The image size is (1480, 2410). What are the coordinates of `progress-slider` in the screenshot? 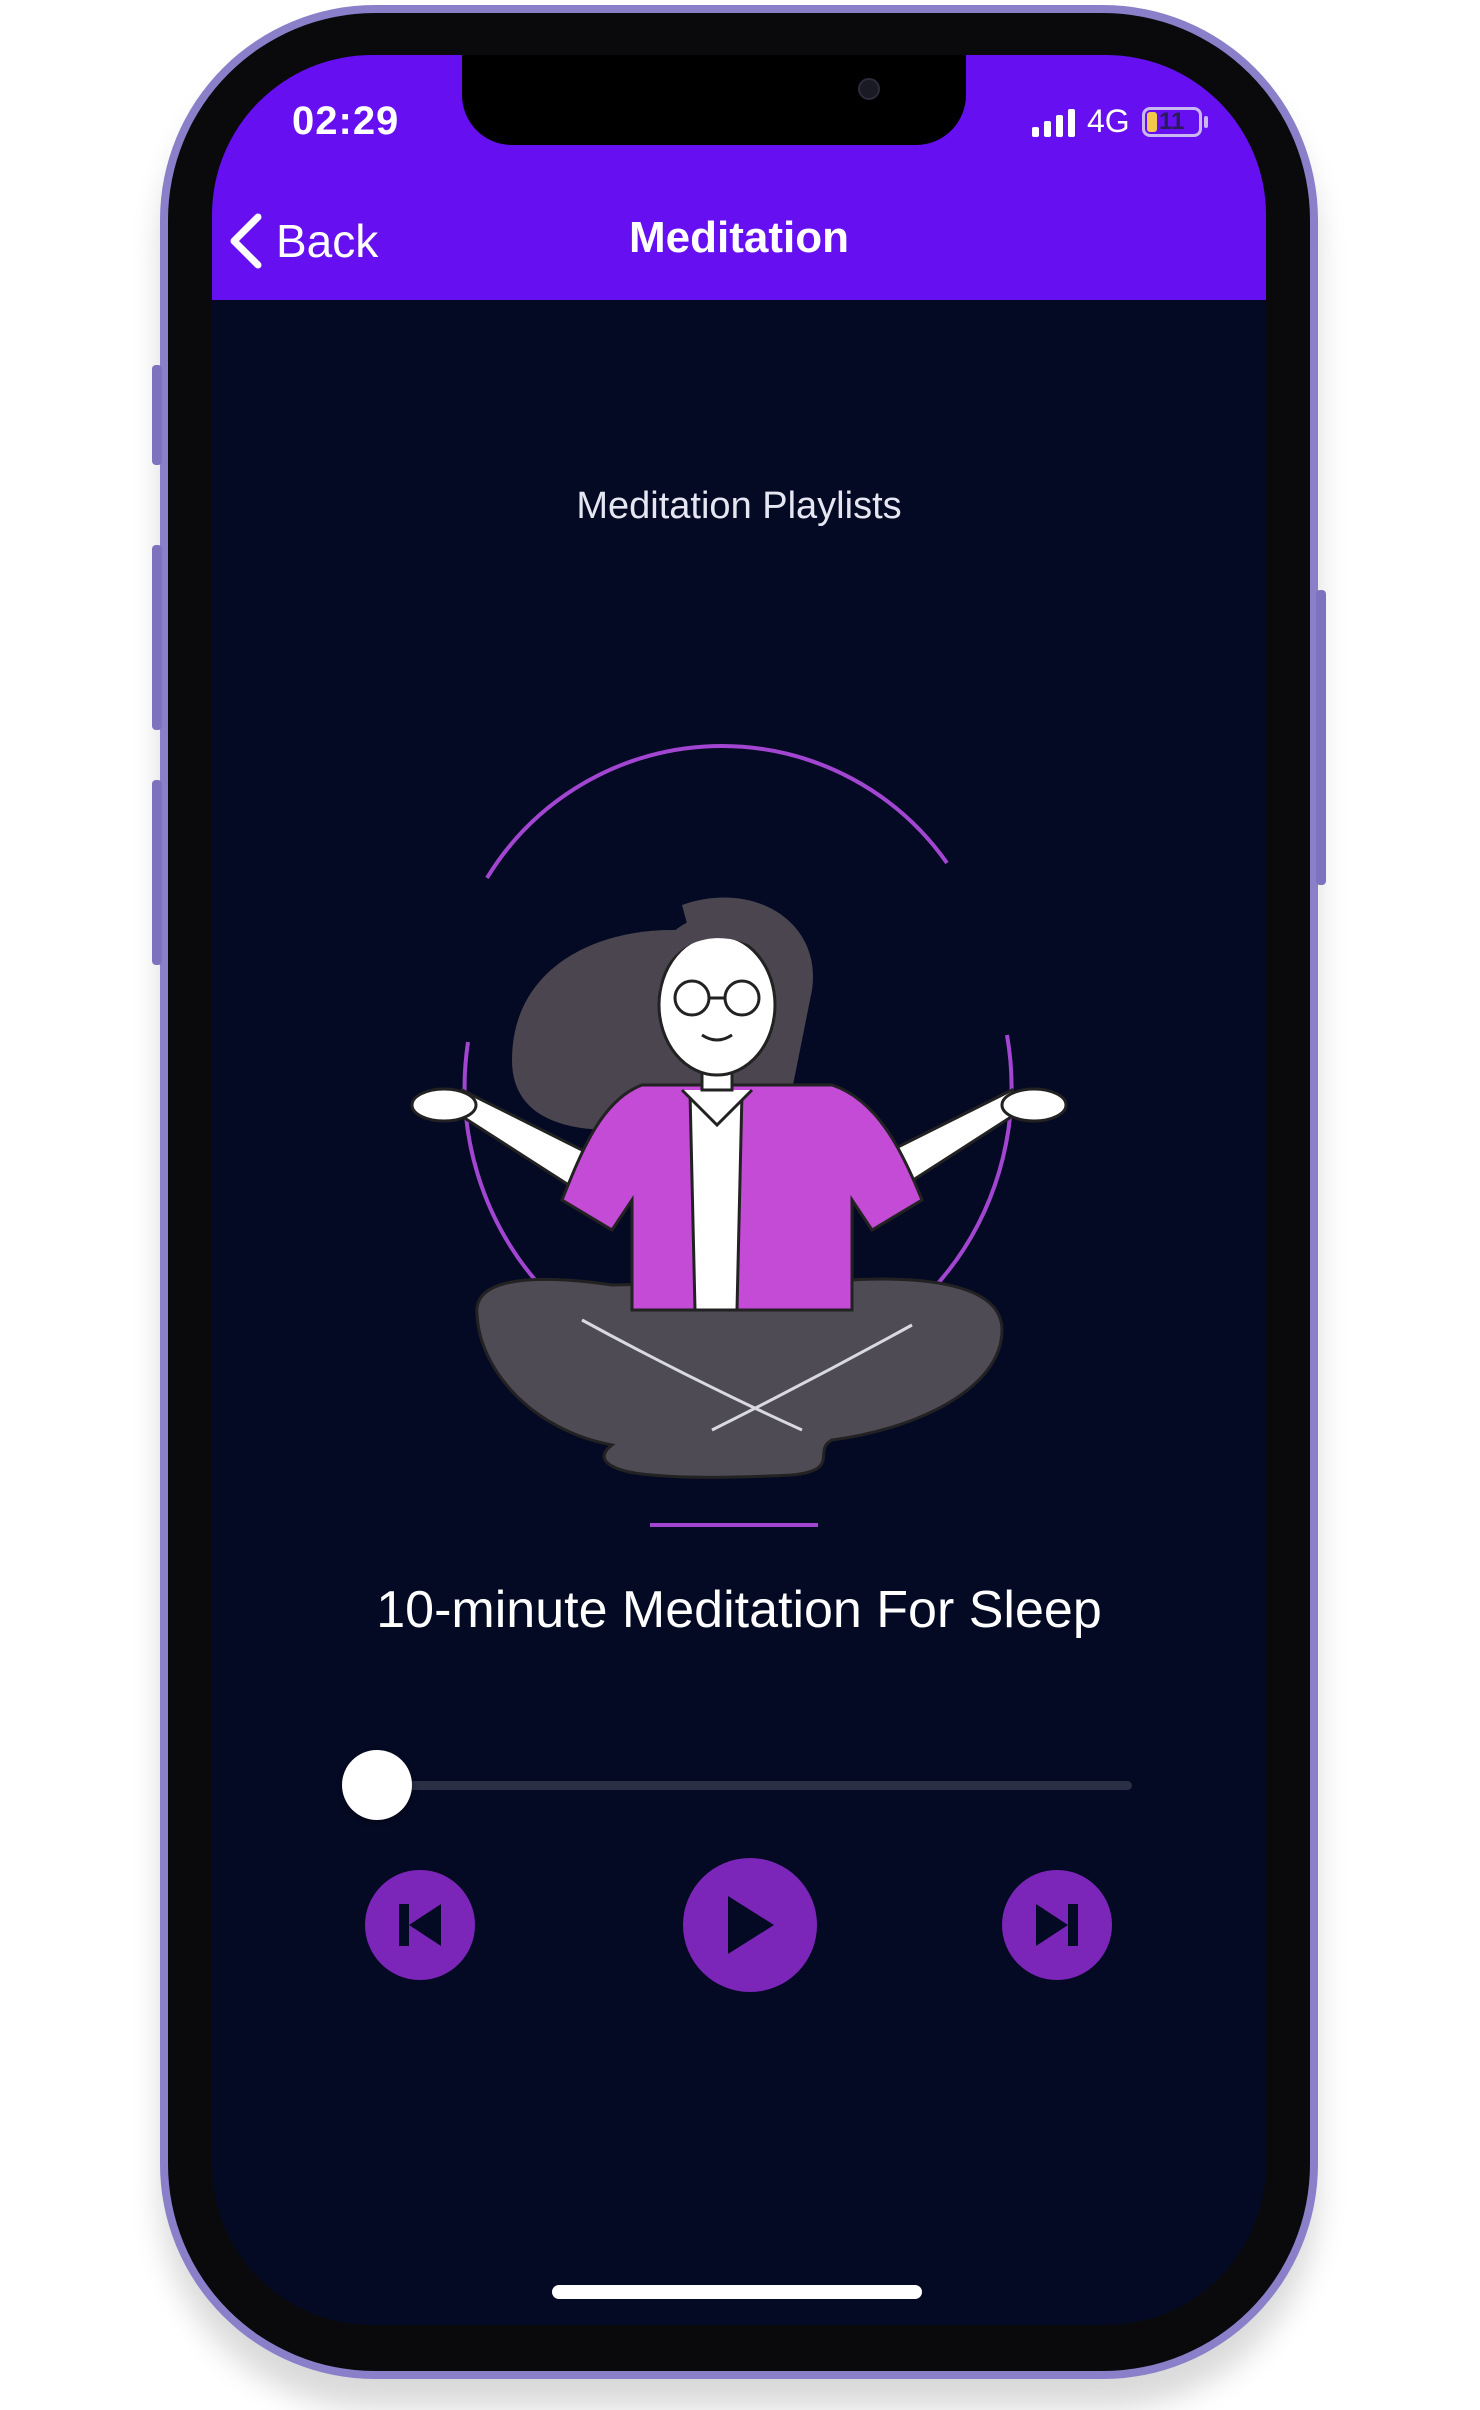 It's located at (737, 1785).